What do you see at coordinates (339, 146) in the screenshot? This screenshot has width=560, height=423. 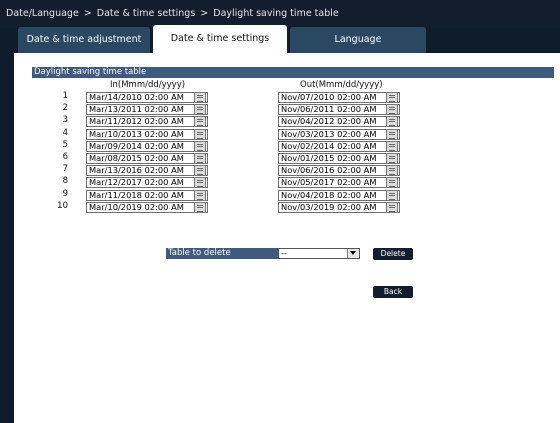 I see `out-datetime-field: Nov/02/2014 02:00 AM` at bounding box center [339, 146].